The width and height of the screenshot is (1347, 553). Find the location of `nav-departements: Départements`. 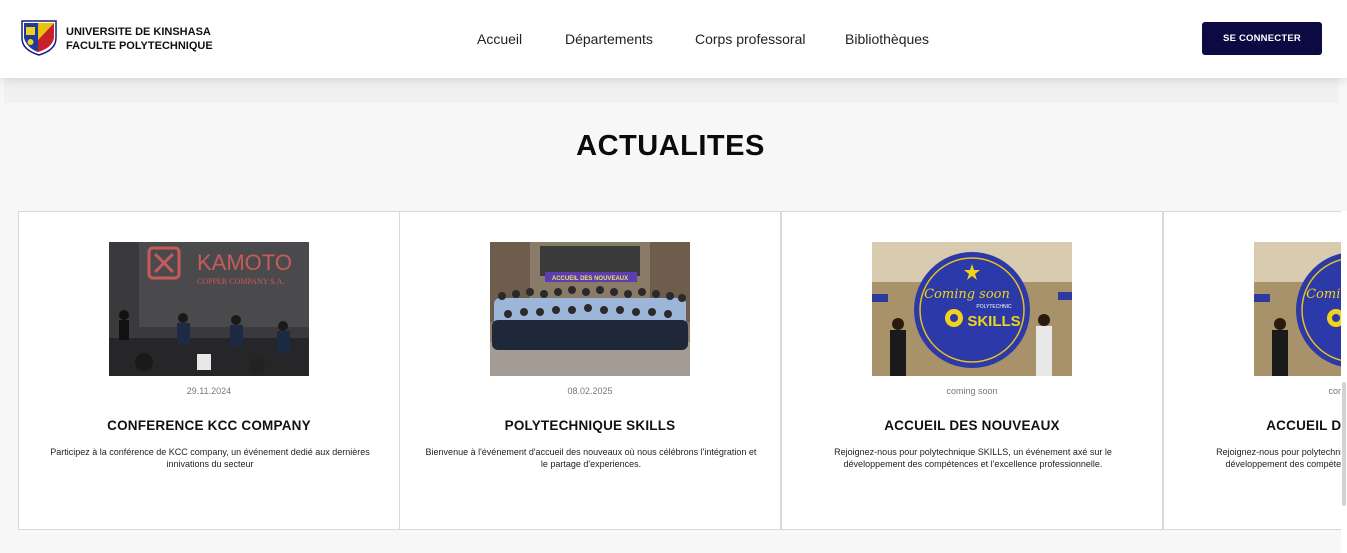

nav-departements: Départements is located at coordinates (609, 39).